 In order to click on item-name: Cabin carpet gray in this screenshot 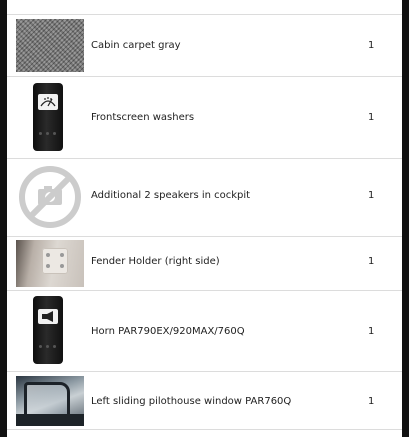, I will do `click(136, 45)`.